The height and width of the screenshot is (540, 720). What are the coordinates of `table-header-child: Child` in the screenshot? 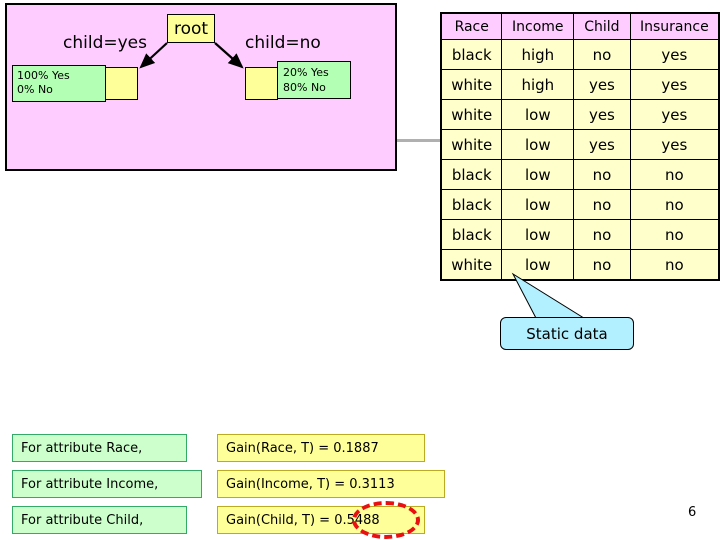 It's located at (602, 26).